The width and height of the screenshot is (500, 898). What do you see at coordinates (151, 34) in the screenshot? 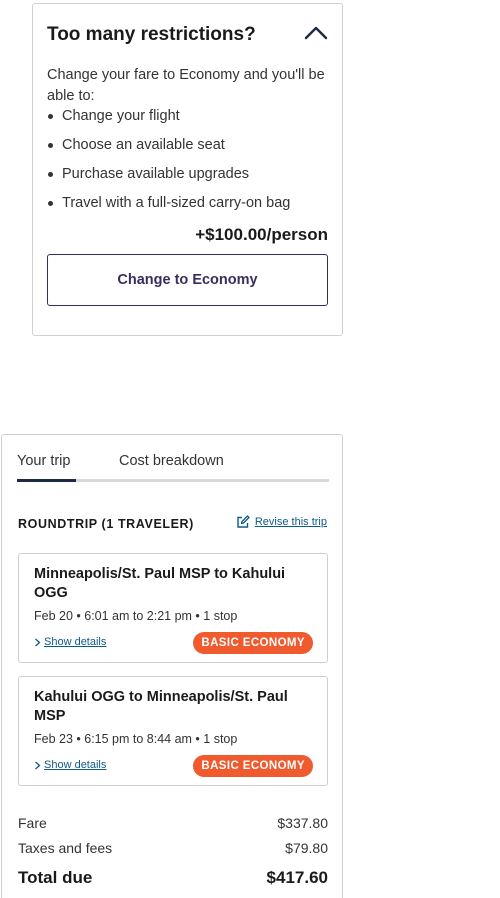
I see `restrictions-title: Too many restrictions?` at bounding box center [151, 34].